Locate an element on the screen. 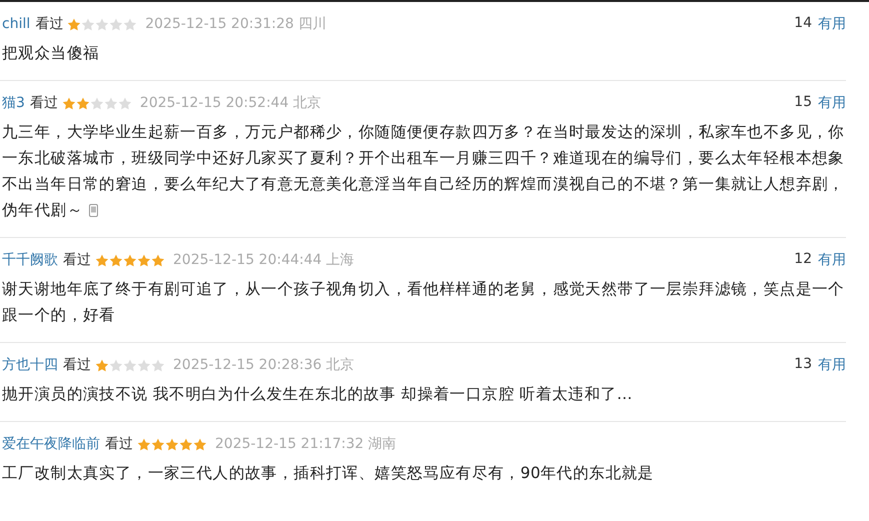  review-time: 2025-12-15 20:44:44 上海 is located at coordinates (263, 260).